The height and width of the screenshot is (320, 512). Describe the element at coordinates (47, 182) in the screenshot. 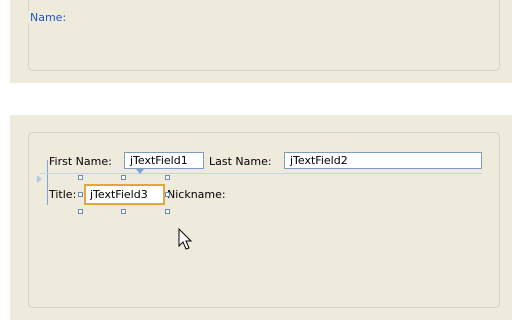

I see `alignment-guide-vertical` at that location.